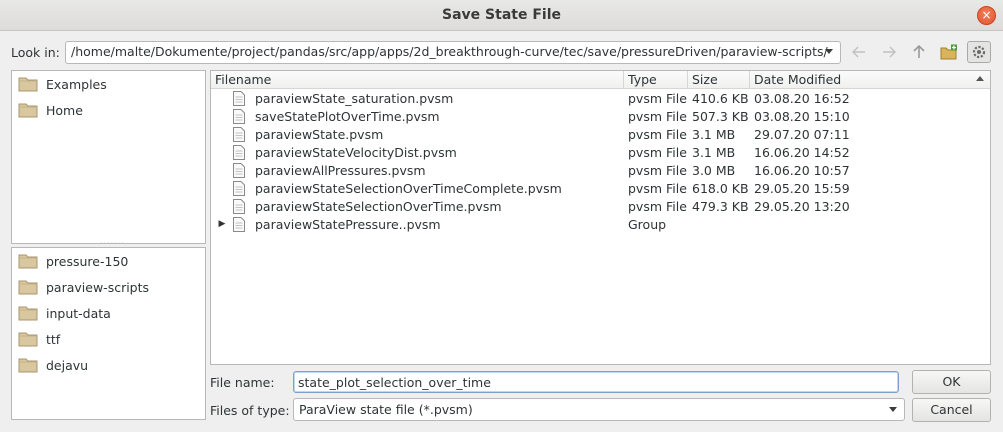  I want to click on sort-ascending-icon, so click(980, 78).